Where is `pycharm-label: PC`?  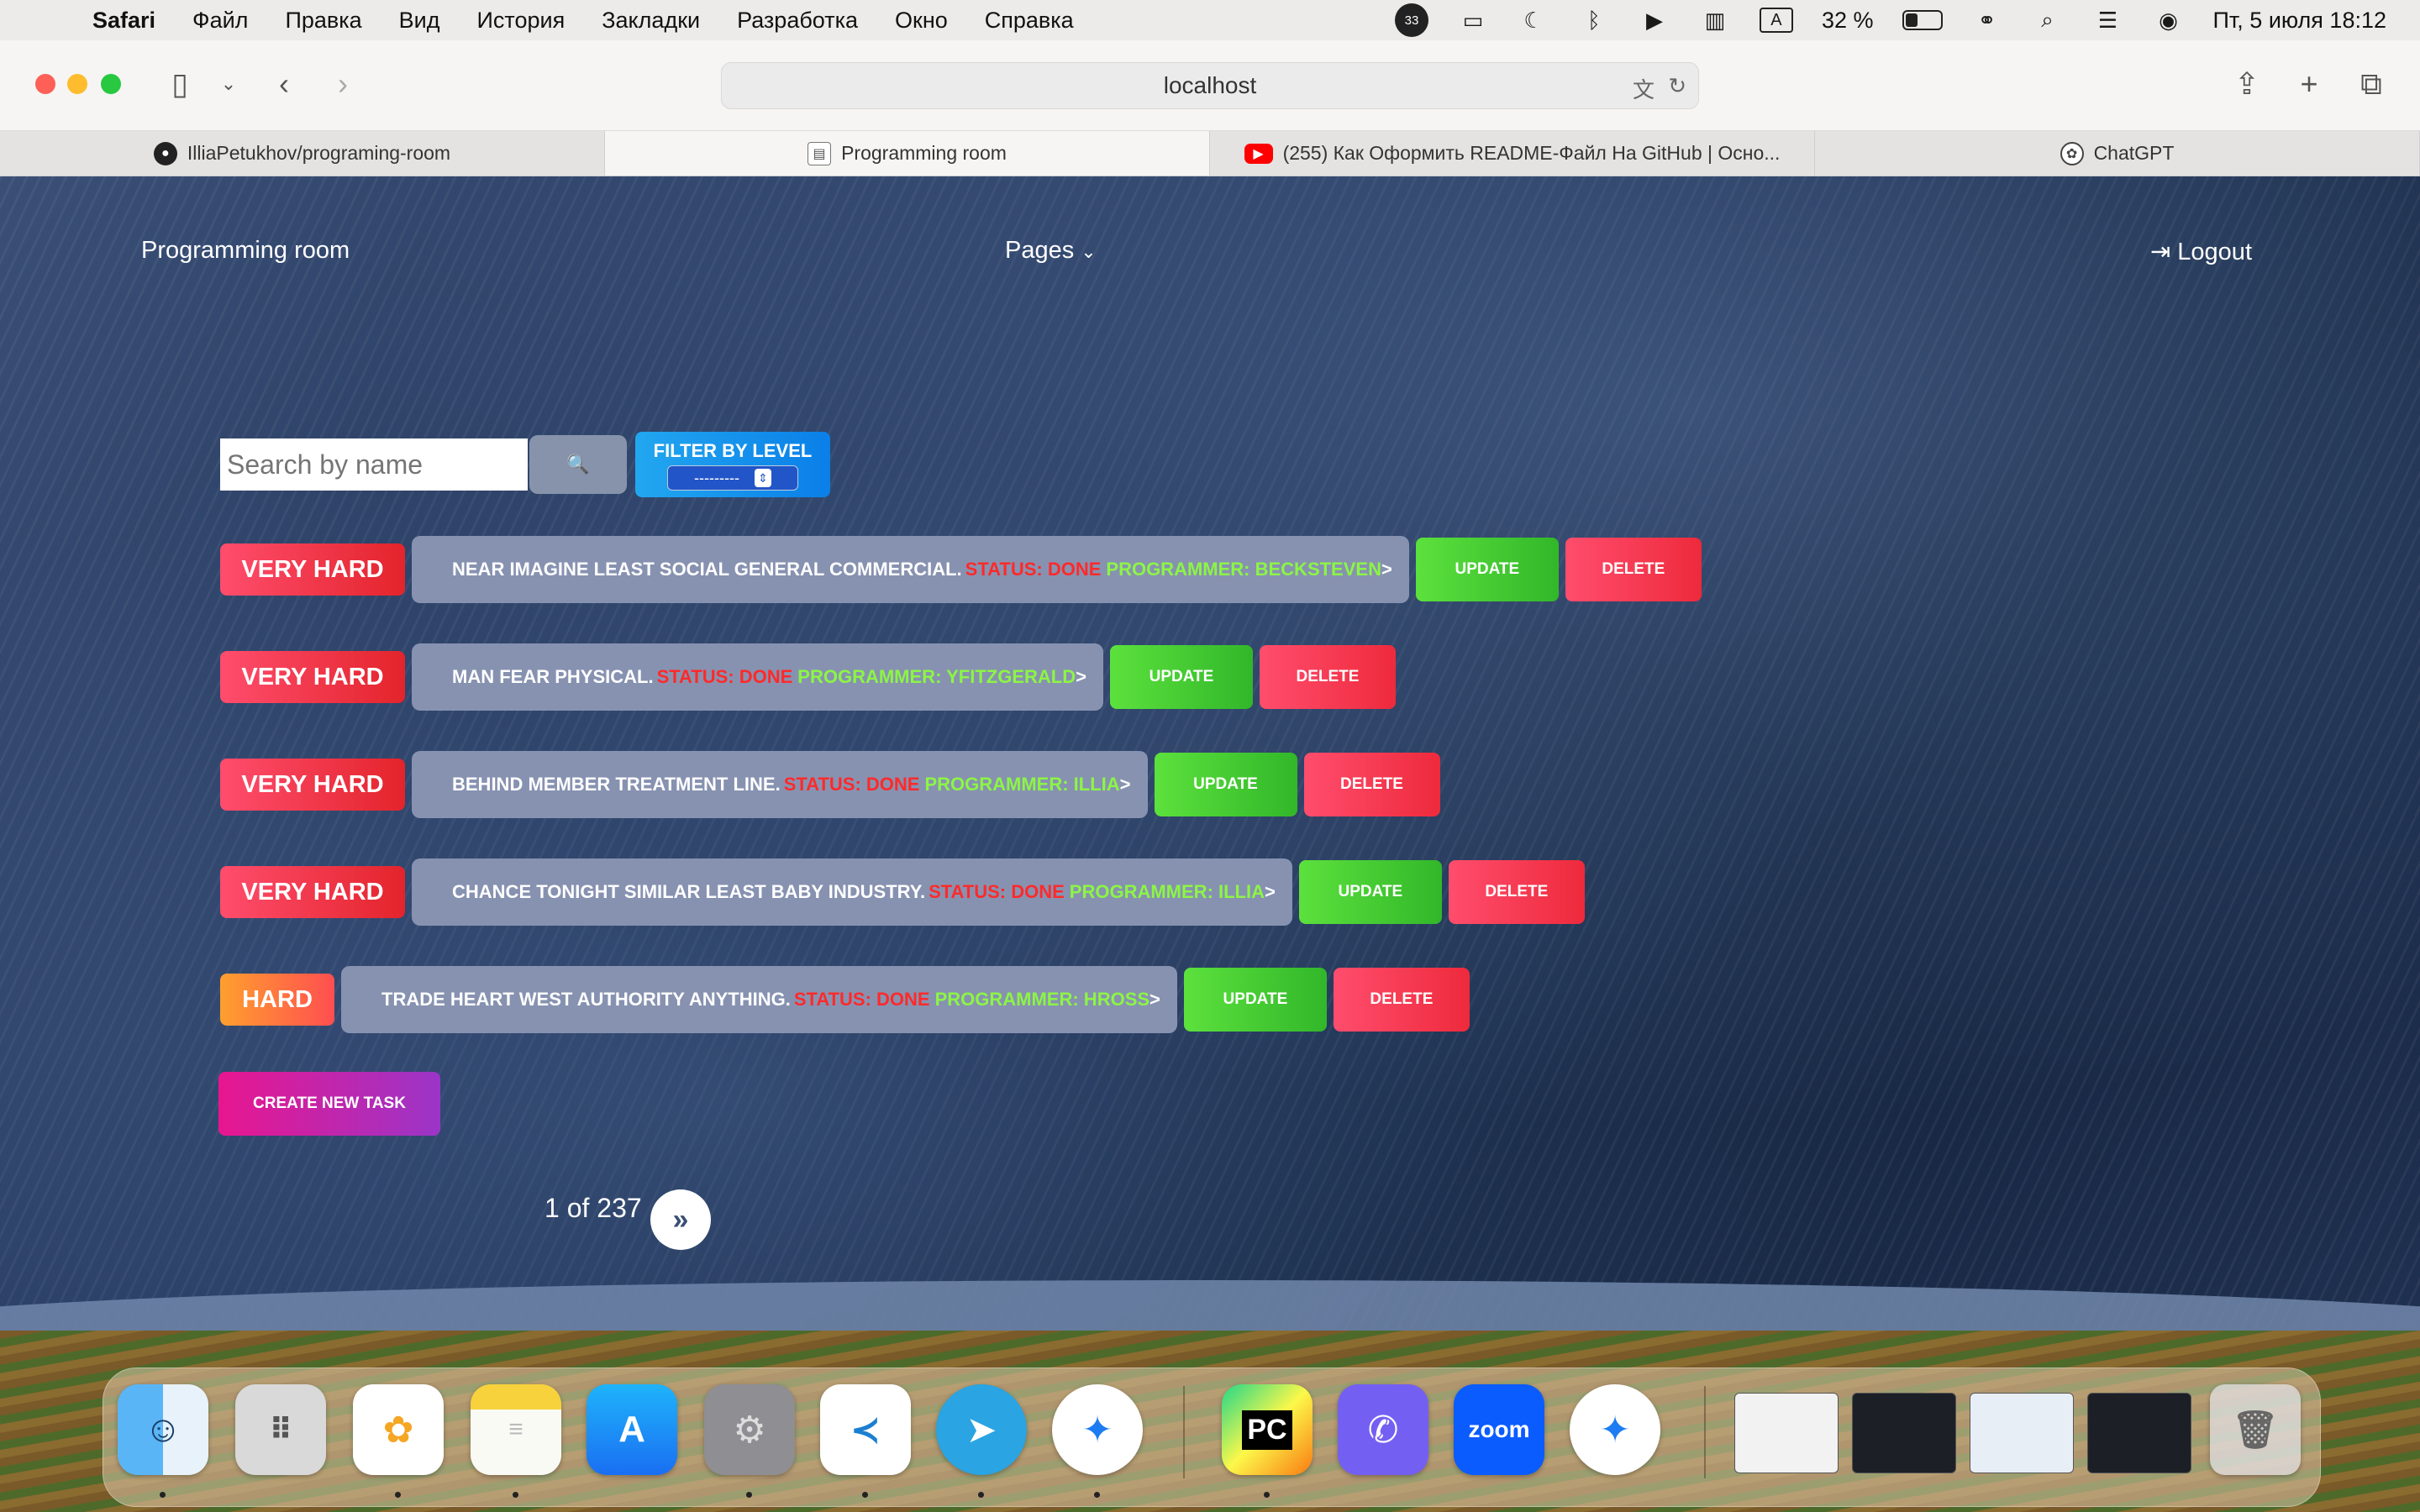
pycharm-label: PC is located at coordinates (1267, 1430).